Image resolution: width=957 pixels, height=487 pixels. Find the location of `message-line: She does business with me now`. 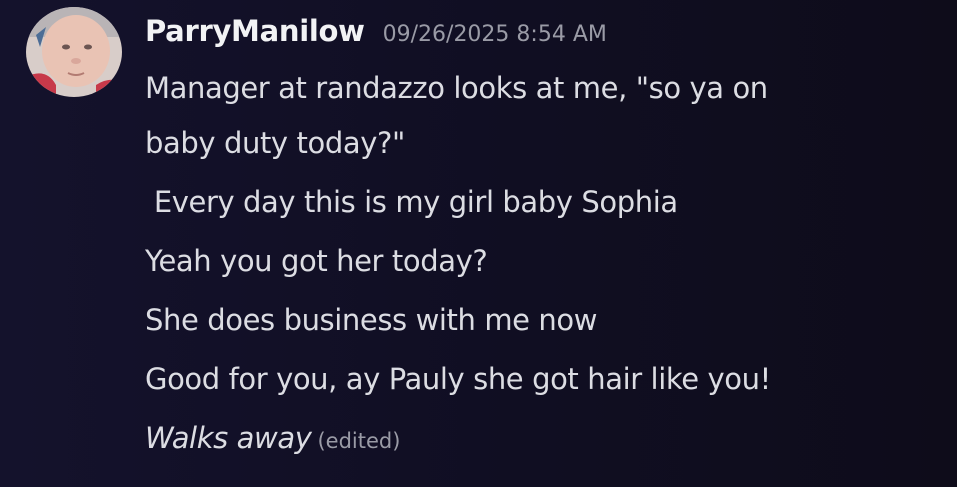

message-line: She does business with me now is located at coordinates (371, 320).